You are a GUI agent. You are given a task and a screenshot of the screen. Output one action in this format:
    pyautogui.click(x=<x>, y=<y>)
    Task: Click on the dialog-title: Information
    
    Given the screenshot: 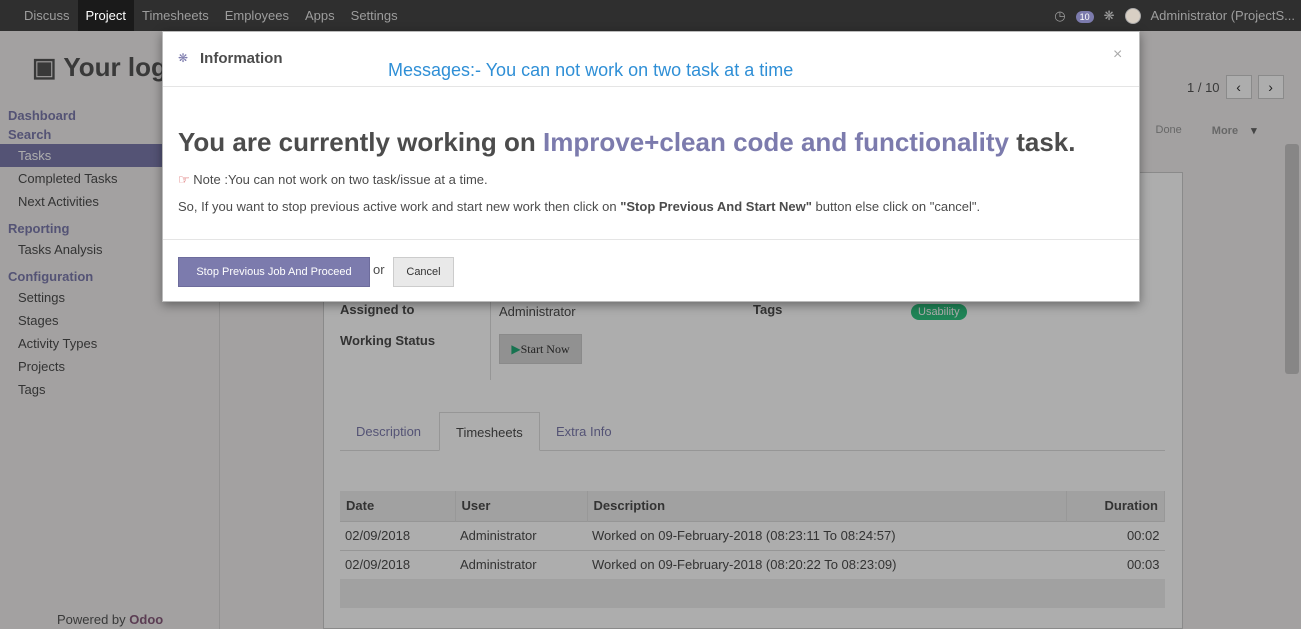 What is the action you would take?
    pyautogui.click(x=241, y=58)
    